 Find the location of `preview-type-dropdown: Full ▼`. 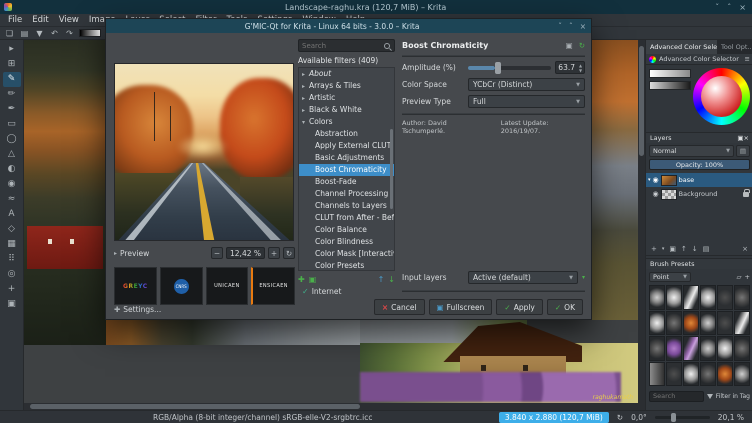

preview-type-dropdown: Full ▼ is located at coordinates (526, 101).